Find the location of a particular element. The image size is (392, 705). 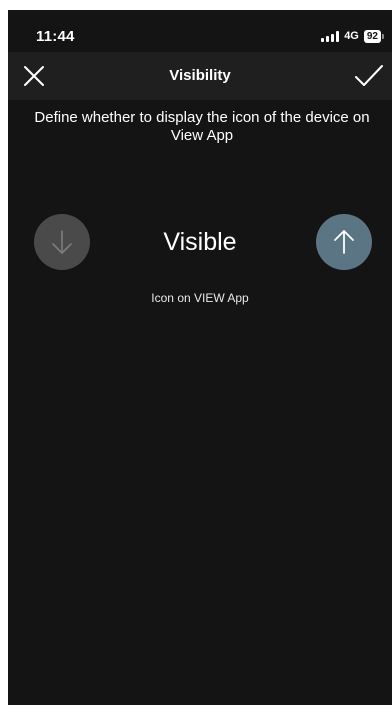

show-icon-button is located at coordinates (344, 242).